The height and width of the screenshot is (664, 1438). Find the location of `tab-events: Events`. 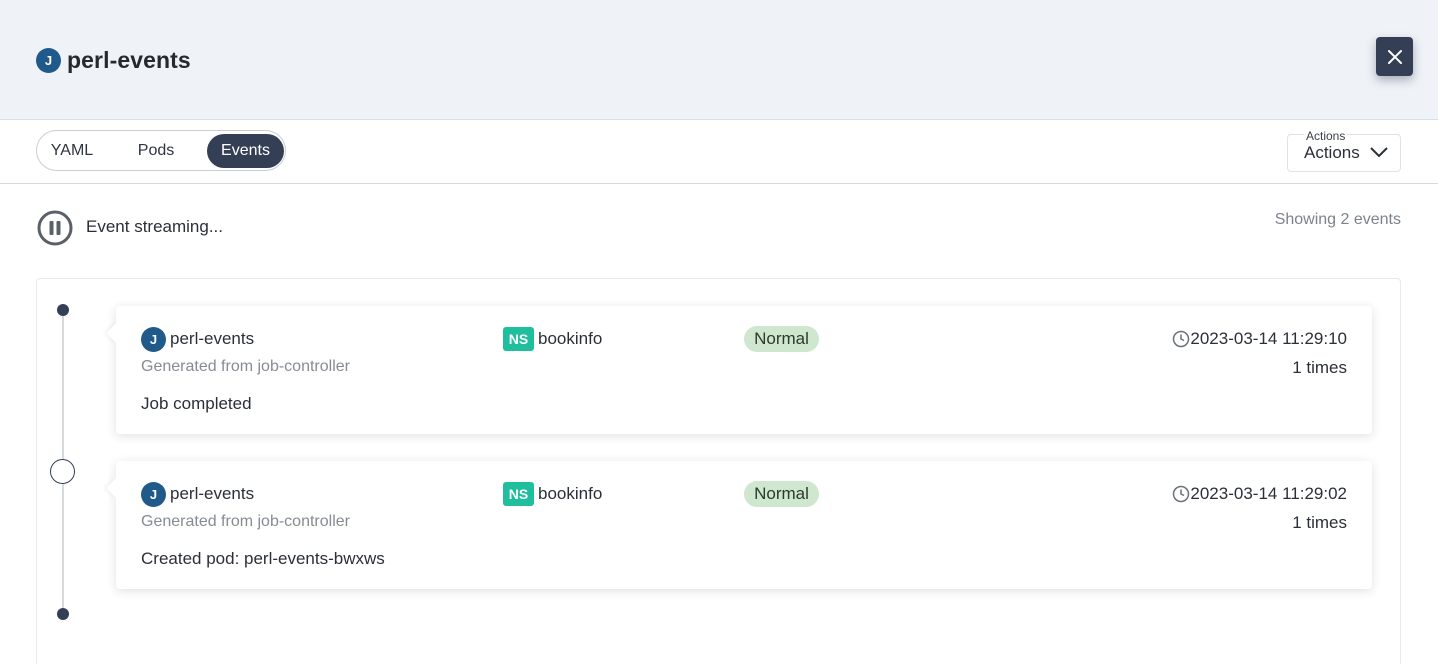

tab-events: Events is located at coordinates (245, 151).